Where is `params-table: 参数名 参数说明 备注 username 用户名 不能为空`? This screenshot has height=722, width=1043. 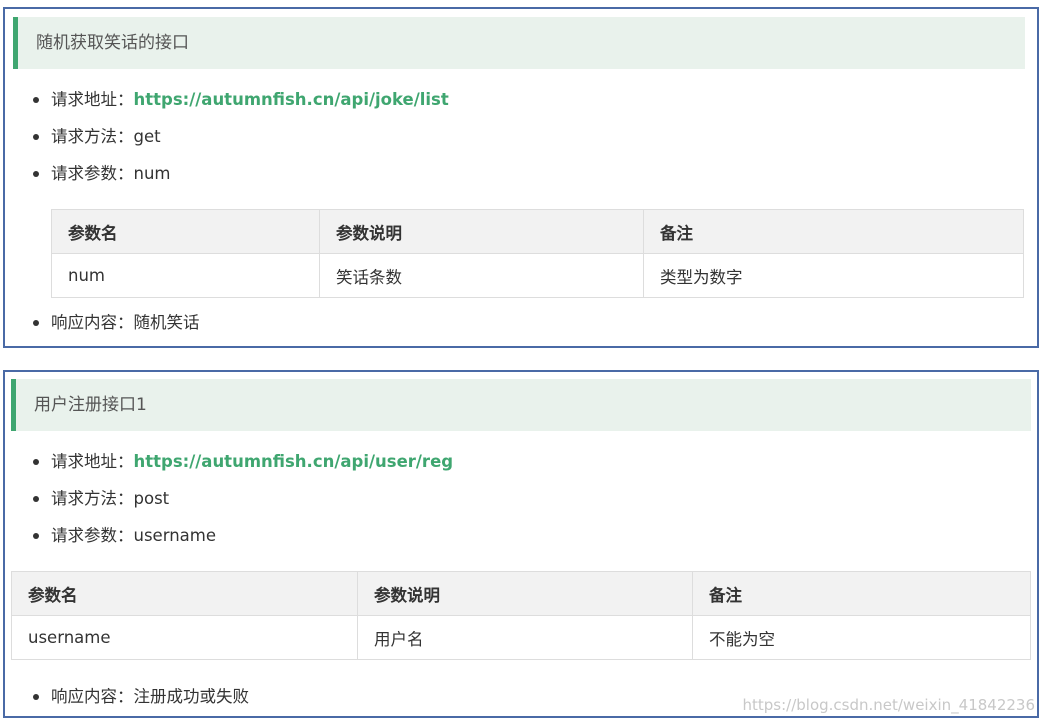
params-table: 参数名 参数说明 备注 username 用户名 不能为空 is located at coordinates (521, 615).